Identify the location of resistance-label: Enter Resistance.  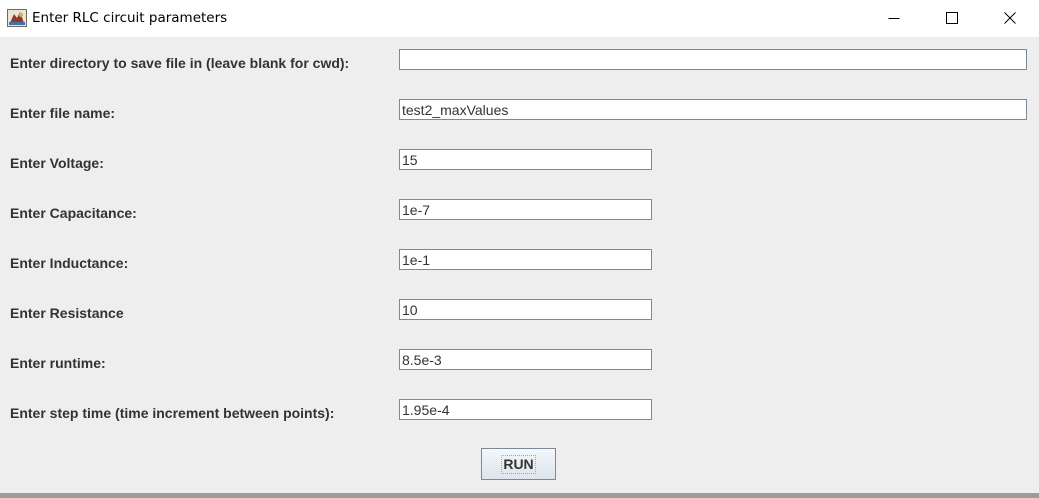
(67, 313).